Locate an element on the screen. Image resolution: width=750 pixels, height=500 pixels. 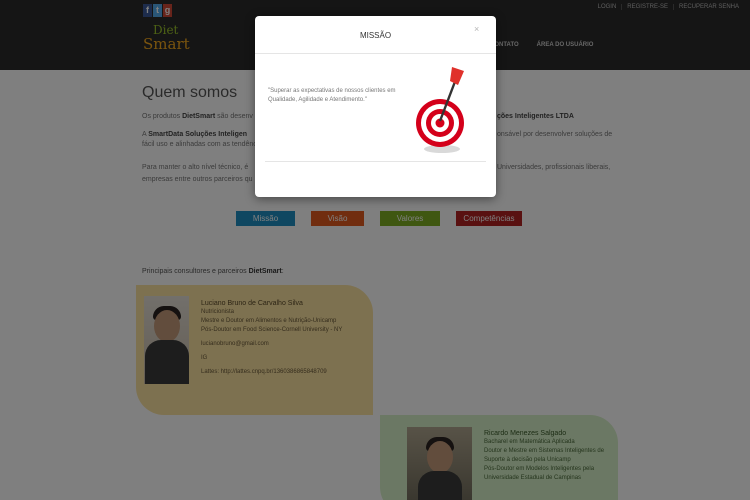
target-with-dart-icon is located at coordinates (440, 110).